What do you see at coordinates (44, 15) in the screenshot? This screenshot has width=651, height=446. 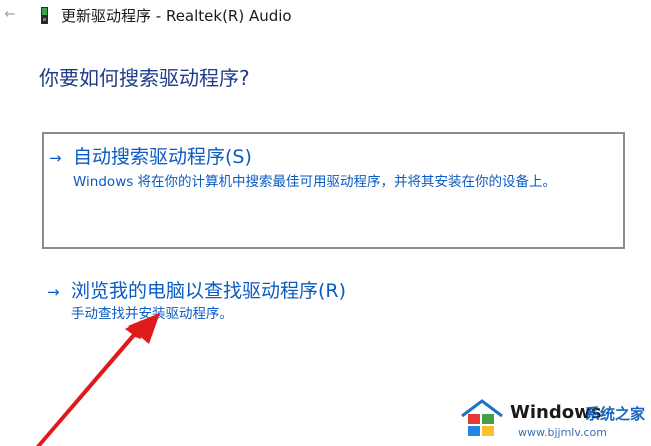 I see `device-driver-icon` at bounding box center [44, 15].